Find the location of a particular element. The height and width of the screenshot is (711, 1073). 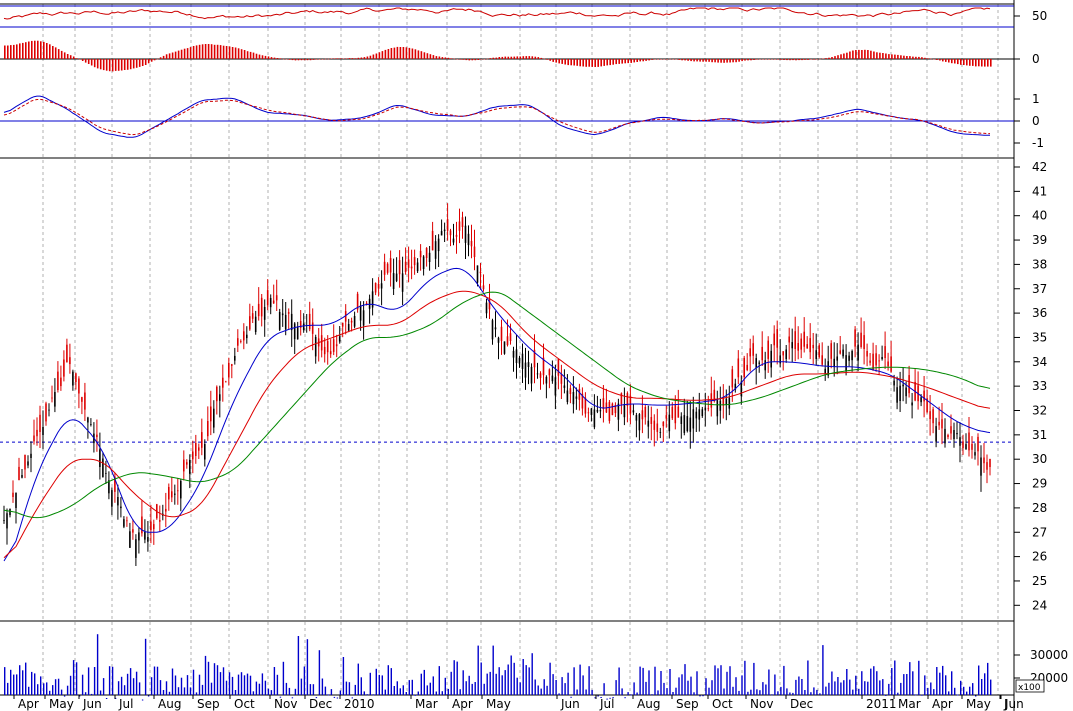

x-tick-label: 2011 is located at coordinates (881, 704).